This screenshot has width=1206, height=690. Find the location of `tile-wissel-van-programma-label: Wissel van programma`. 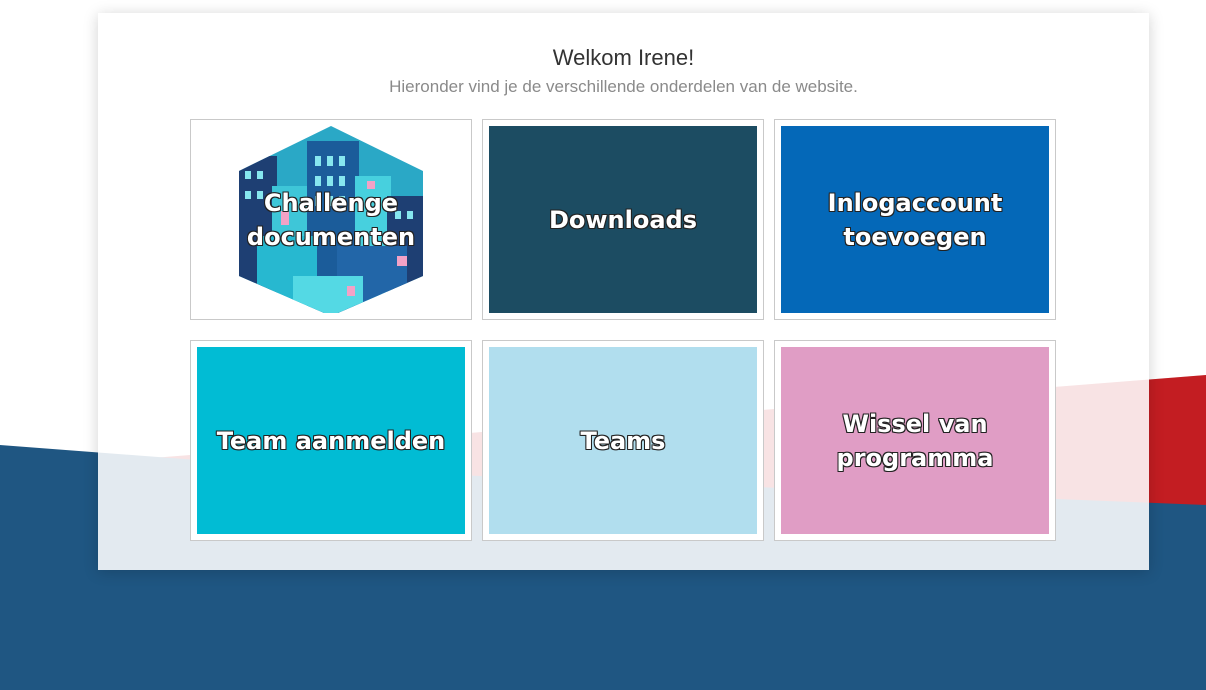

tile-wissel-van-programma-label: Wissel van programma is located at coordinates (915, 440).